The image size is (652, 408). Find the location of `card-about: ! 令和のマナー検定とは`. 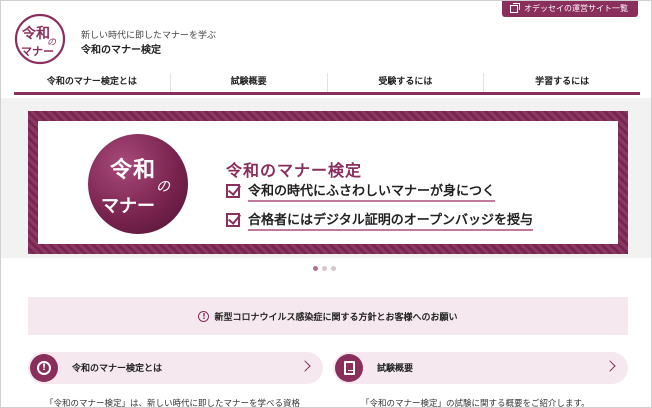

card-about: ! 令和のマナー検定とは is located at coordinates (175, 368).